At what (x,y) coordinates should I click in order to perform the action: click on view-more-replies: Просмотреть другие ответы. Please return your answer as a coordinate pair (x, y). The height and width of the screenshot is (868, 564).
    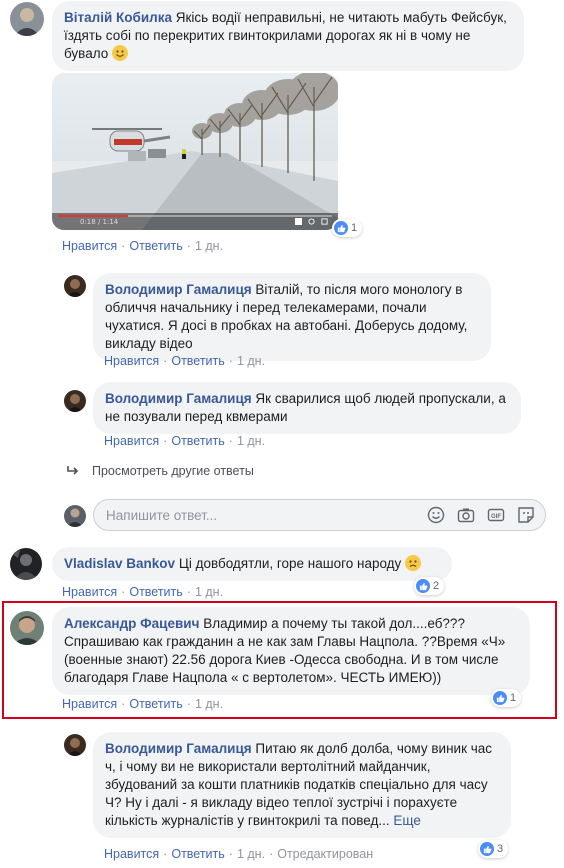
    Looking at the image, I should click on (160, 471).